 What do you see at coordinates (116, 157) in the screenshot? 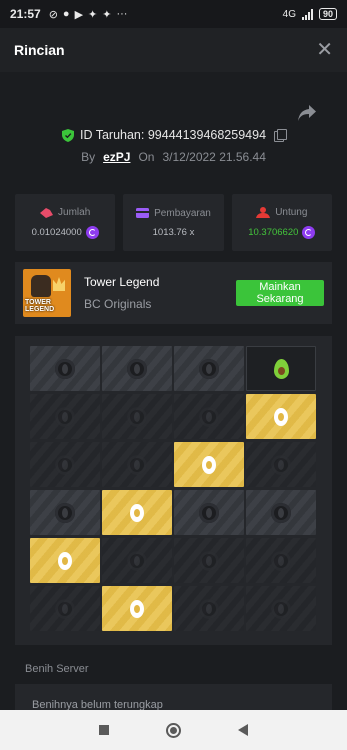
I see `username-link: ezPJ` at bounding box center [116, 157].